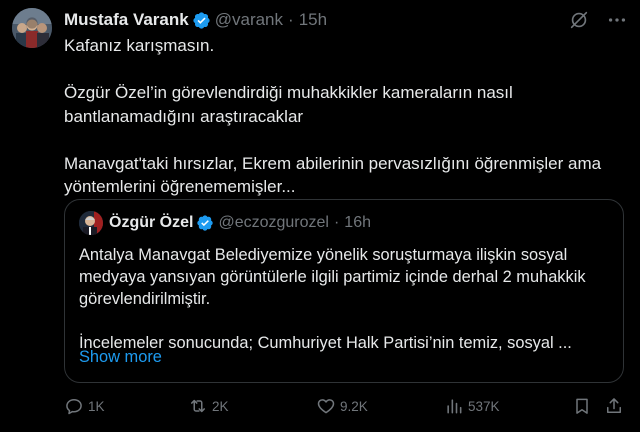 Image resolution: width=640 pixels, height=432 pixels. What do you see at coordinates (220, 406) in the screenshot?
I see `repost-count: 2K` at bounding box center [220, 406].